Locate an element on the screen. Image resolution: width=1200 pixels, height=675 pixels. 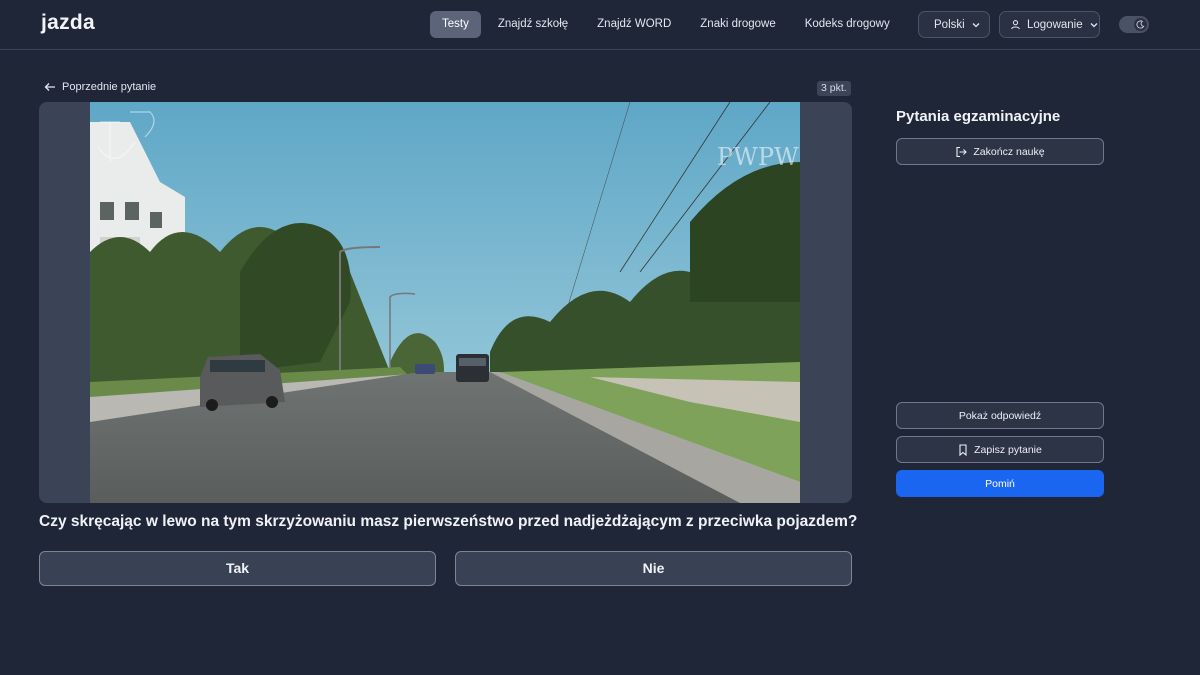
moon-icon is located at coordinates (1140, 24).